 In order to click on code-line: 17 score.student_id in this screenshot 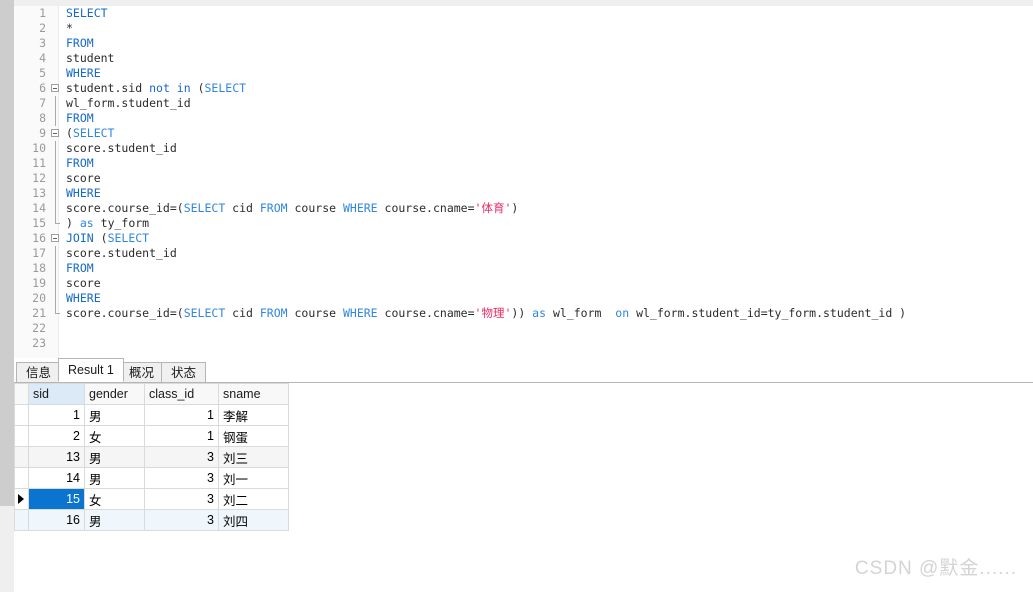, I will do `click(523, 253)`.